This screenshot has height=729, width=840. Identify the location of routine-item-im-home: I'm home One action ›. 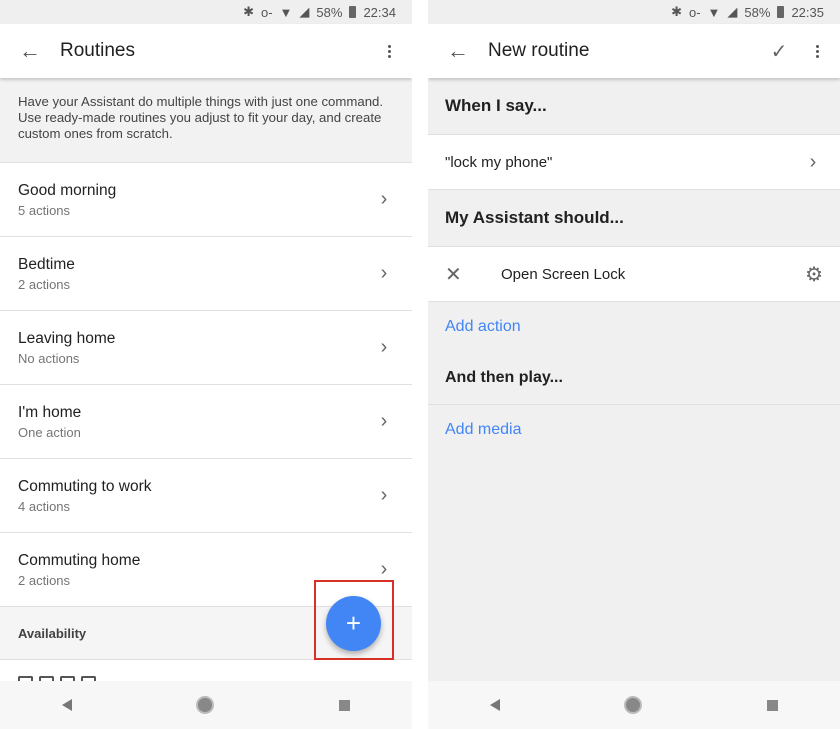
(206, 422).